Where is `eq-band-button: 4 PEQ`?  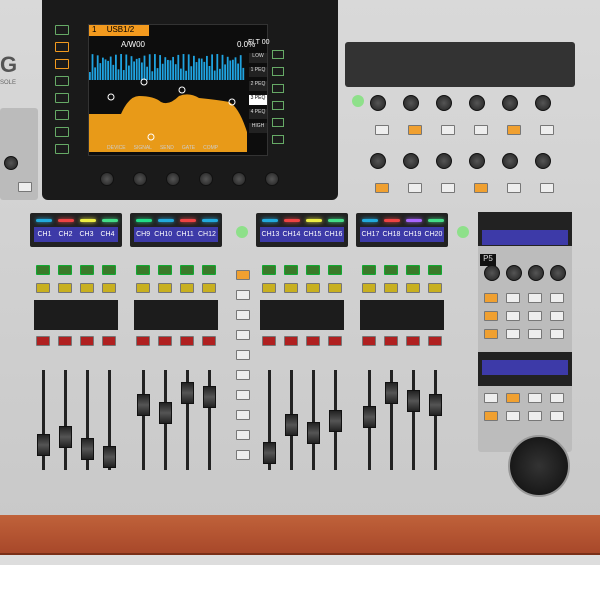
eq-band-button: 4 PEQ is located at coordinates (258, 114).